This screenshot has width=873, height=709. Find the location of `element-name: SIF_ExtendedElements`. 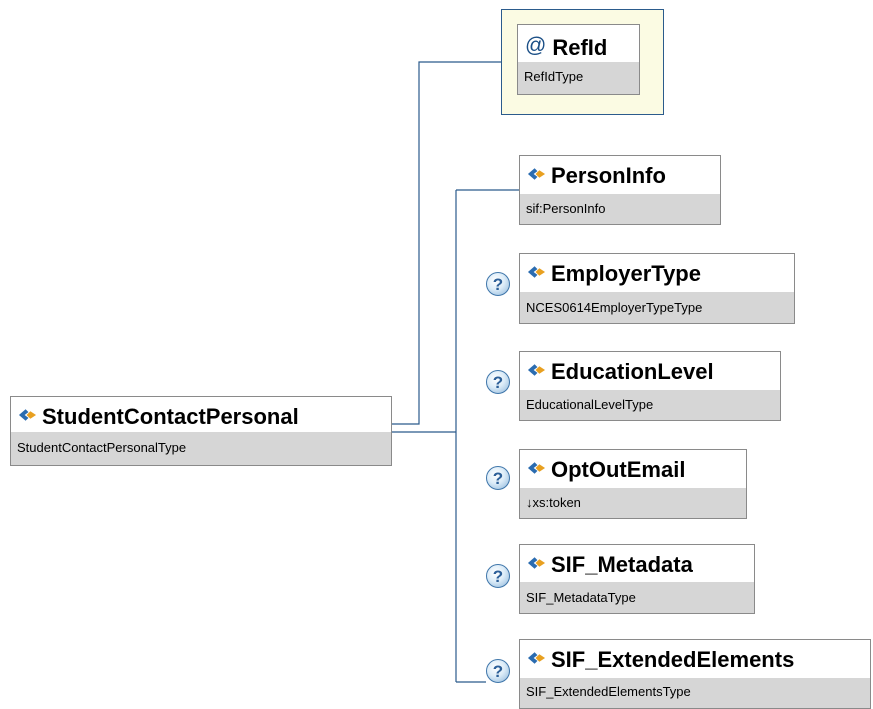

element-name: SIF_ExtendedElements is located at coordinates (673, 659).